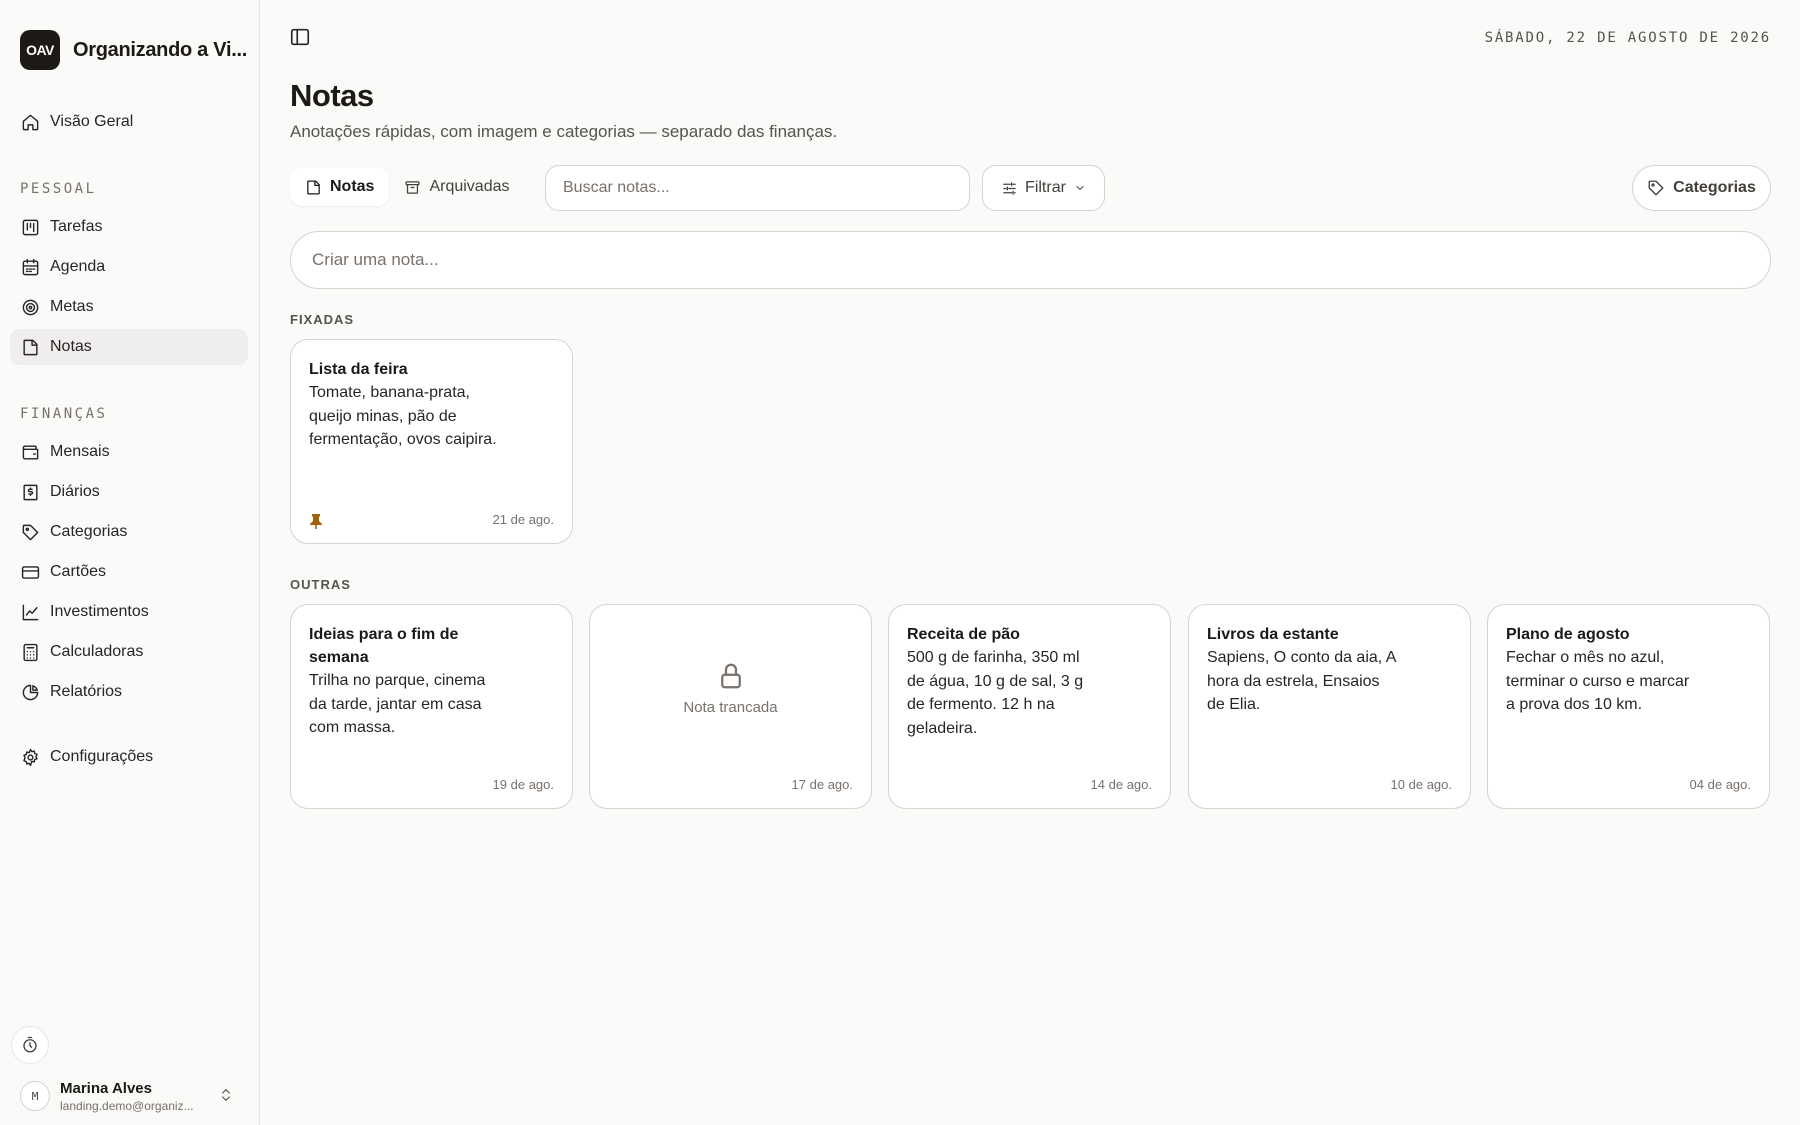 The height and width of the screenshot is (1125, 1800). I want to click on sidebar-item-relatorios: Relatórios, so click(129, 692).